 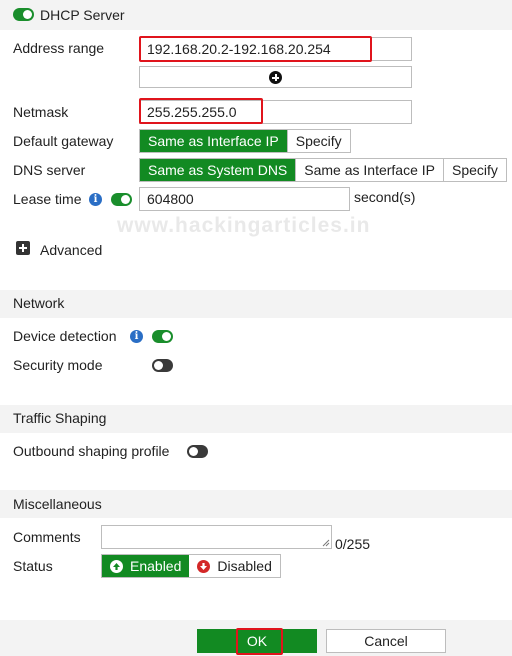 I want to click on security-mode-toggle, so click(x=162, y=365).